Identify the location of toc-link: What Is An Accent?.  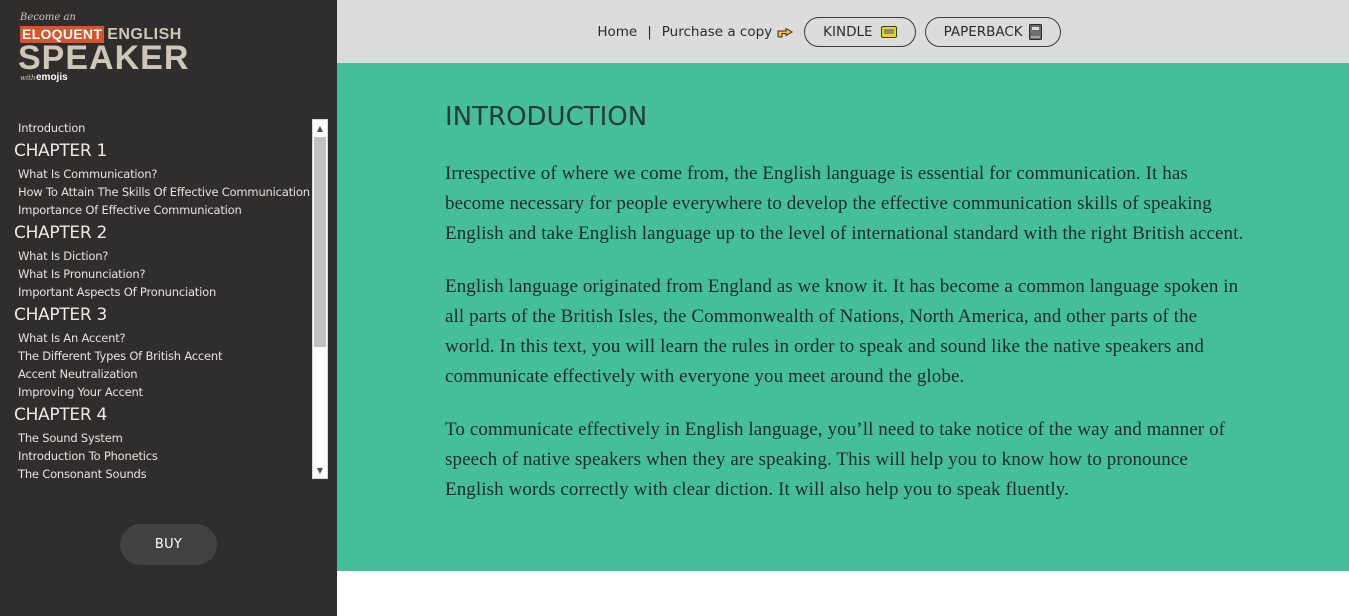
(162, 338).